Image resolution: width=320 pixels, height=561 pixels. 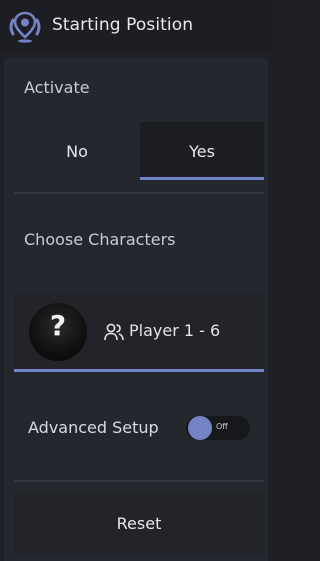 I want to click on players-label: Player 1 - 6, so click(x=175, y=330).